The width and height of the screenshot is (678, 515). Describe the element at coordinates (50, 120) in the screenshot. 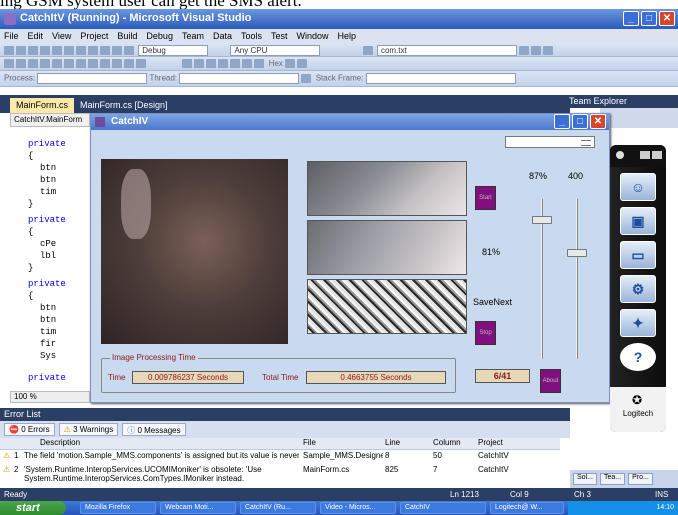

I see `type-navigation-combo: CatchItV.MainForm` at that location.